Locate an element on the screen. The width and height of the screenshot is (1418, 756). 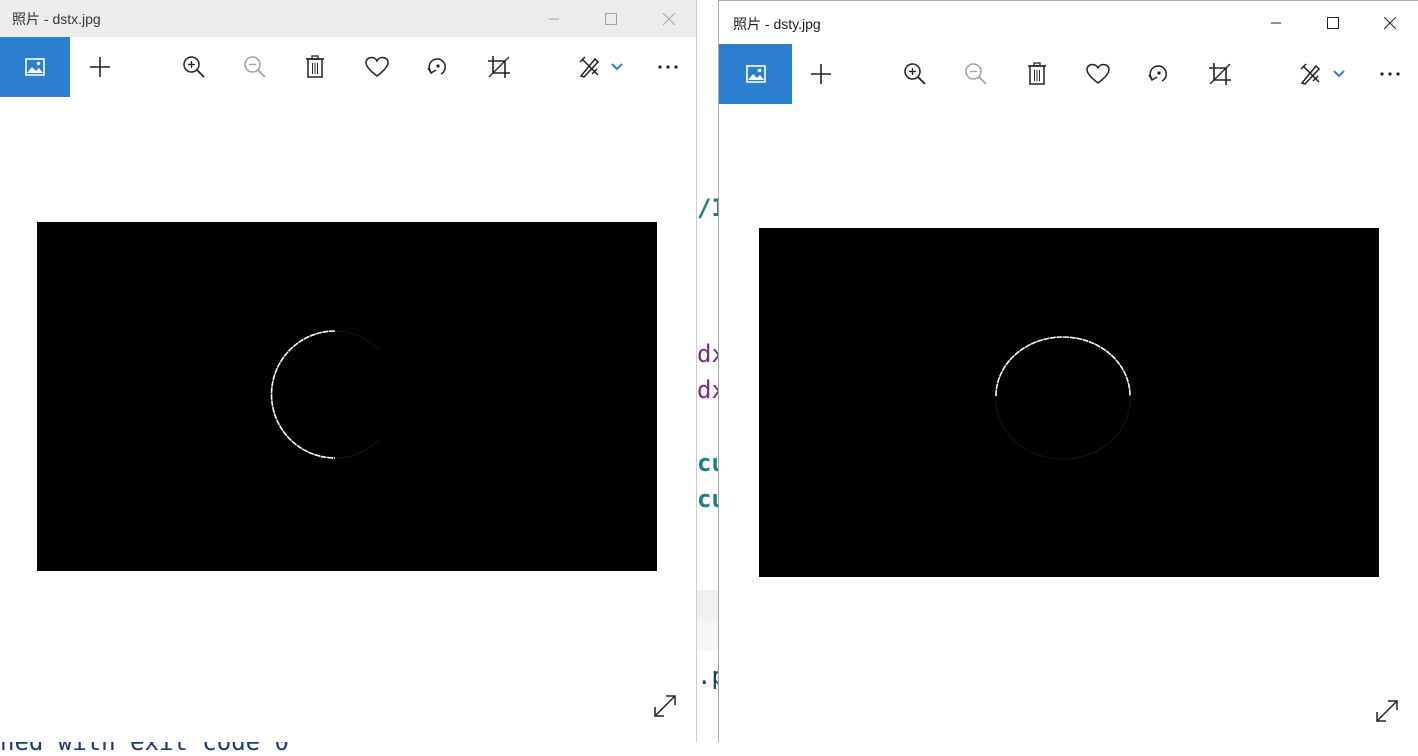
edge-image-dstx is located at coordinates (325, 394).